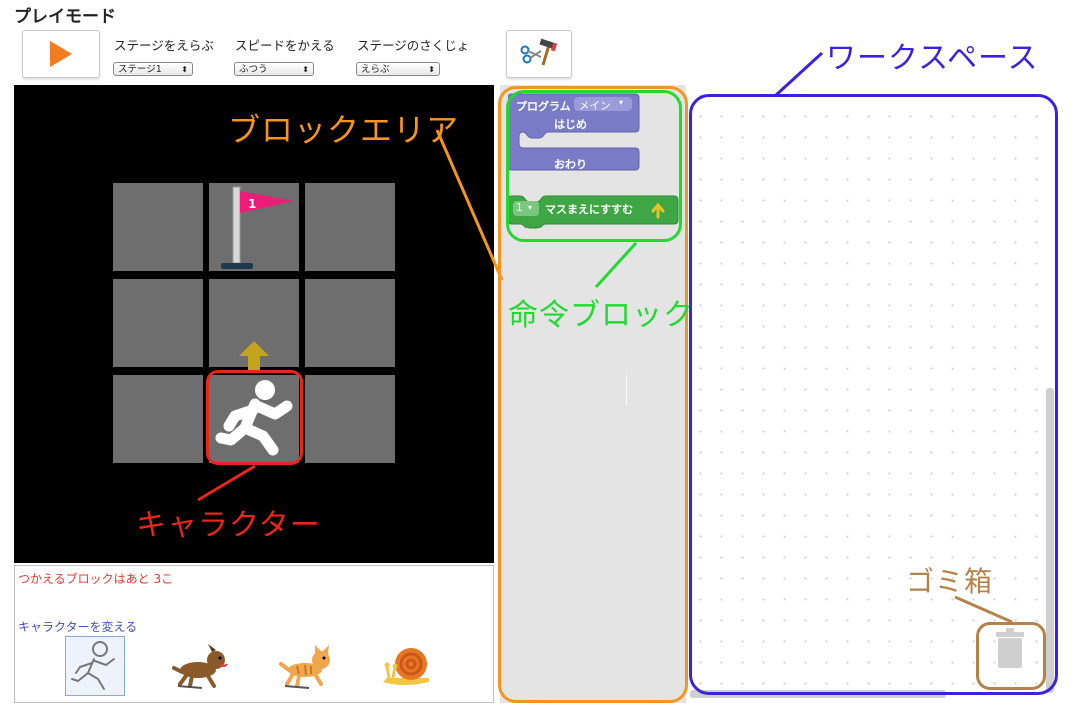 The width and height of the screenshot is (1091, 719). I want to click on tools-icon, so click(539, 52).